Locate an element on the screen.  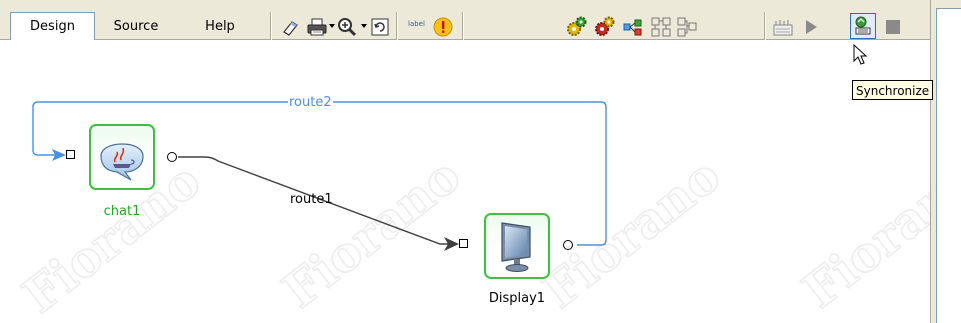
layout-icon is located at coordinates (661, 27).